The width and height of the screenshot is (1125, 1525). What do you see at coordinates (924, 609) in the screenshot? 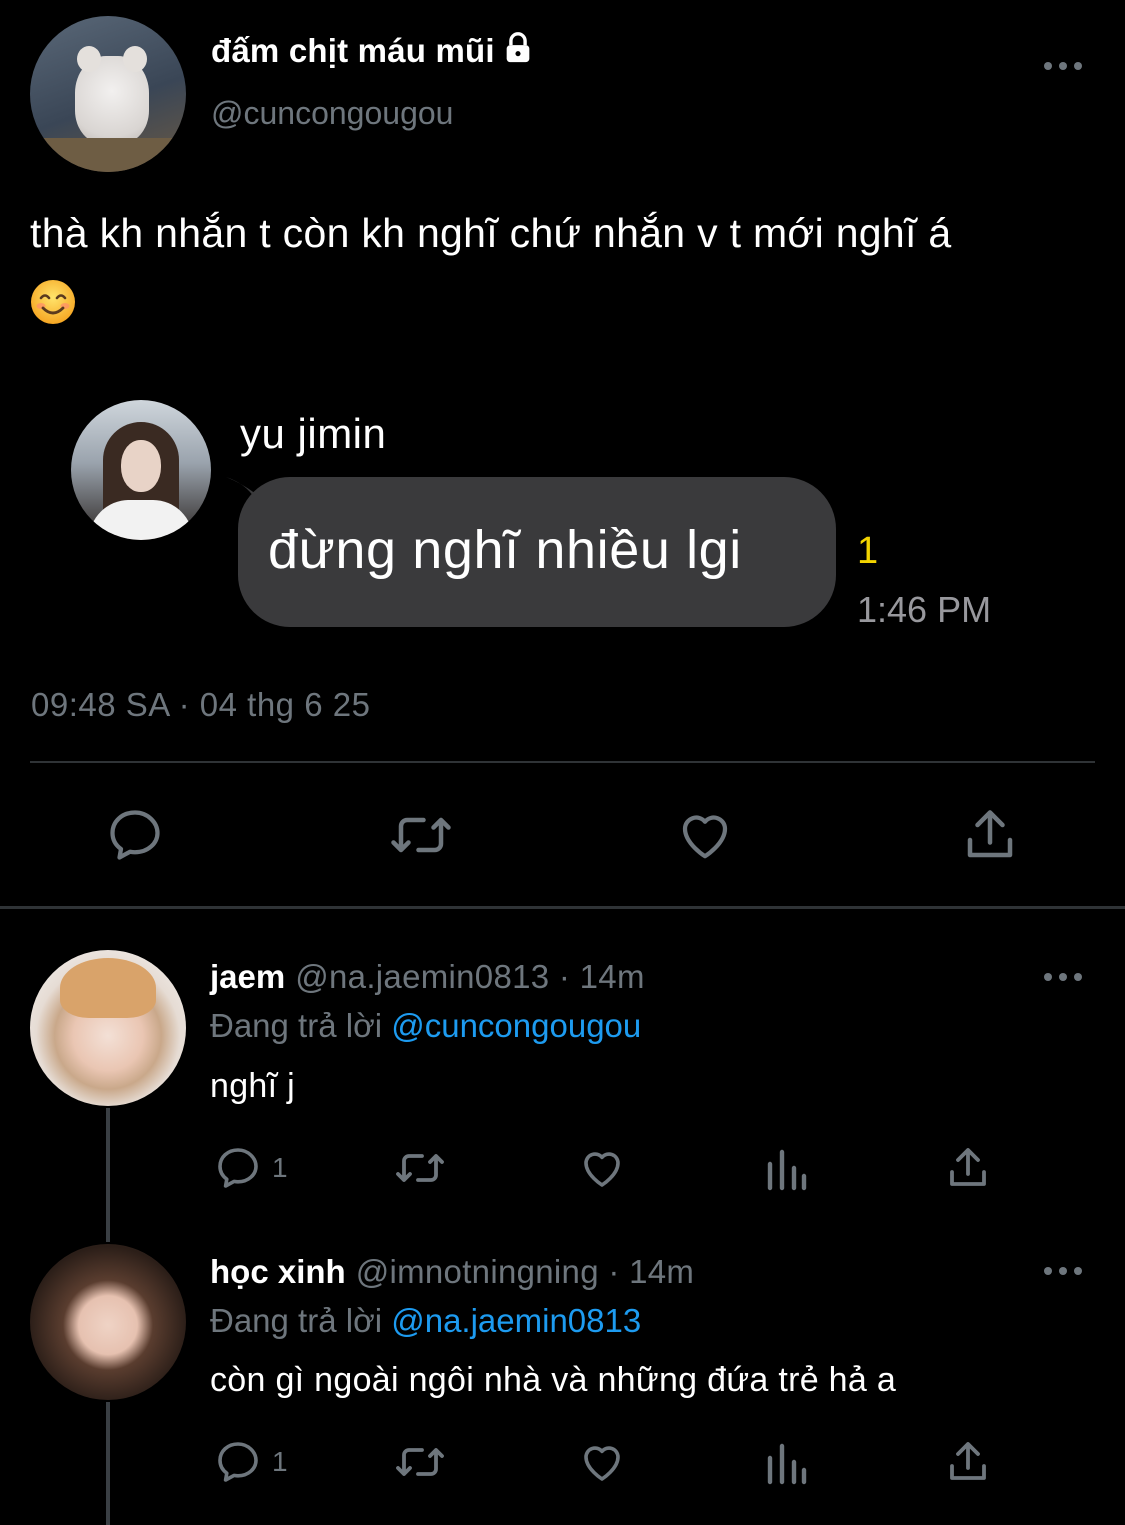
I see `message-time: 1:46 PM` at bounding box center [924, 609].